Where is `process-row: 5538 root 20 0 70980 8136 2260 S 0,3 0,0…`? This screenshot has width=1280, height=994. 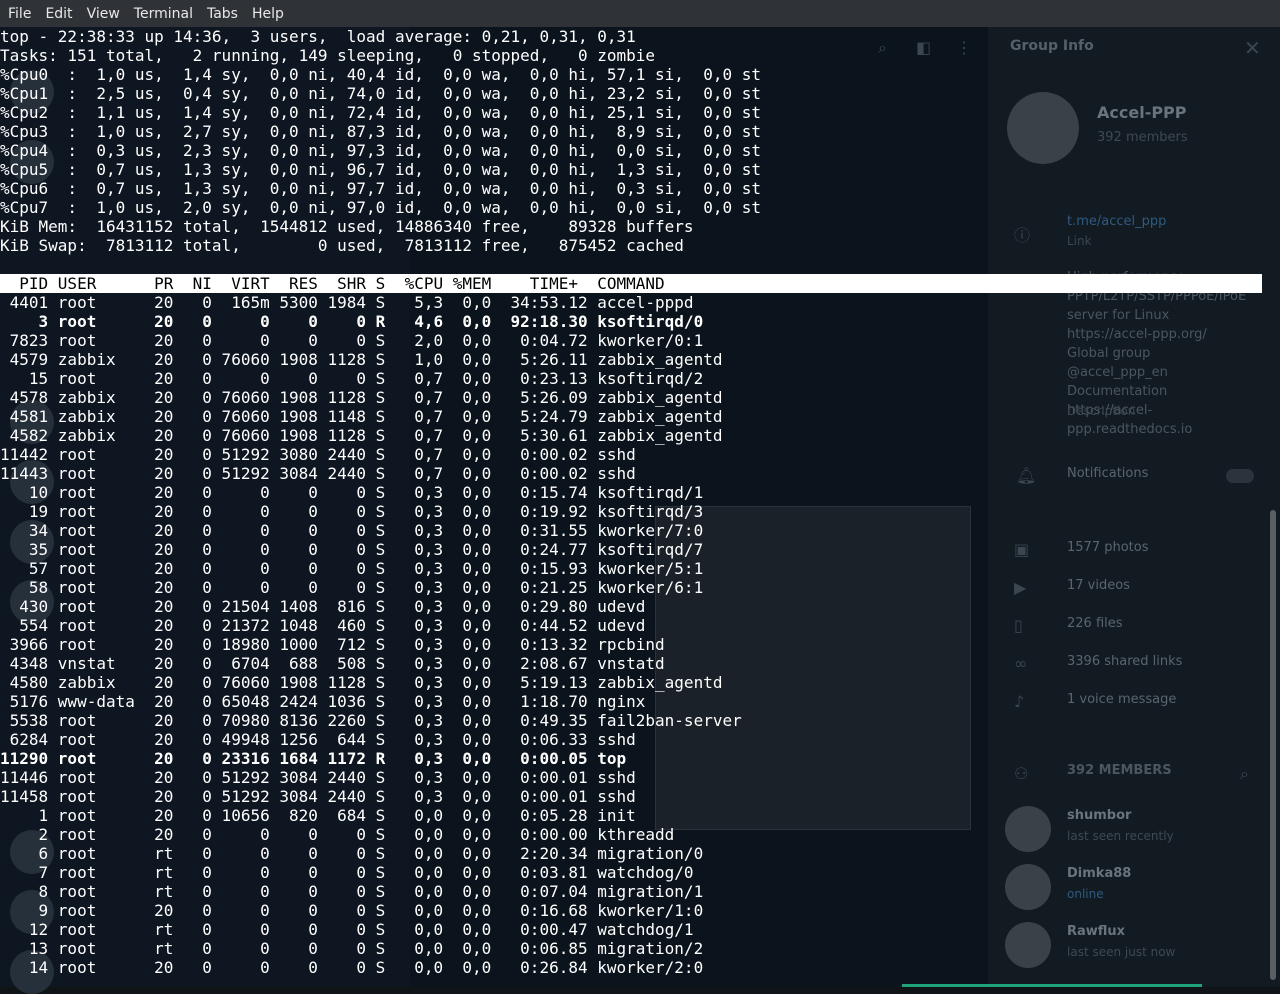 process-row: 5538 root 20 0 70980 8136 2260 S 0,3 0,0… is located at coordinates (371, 720).